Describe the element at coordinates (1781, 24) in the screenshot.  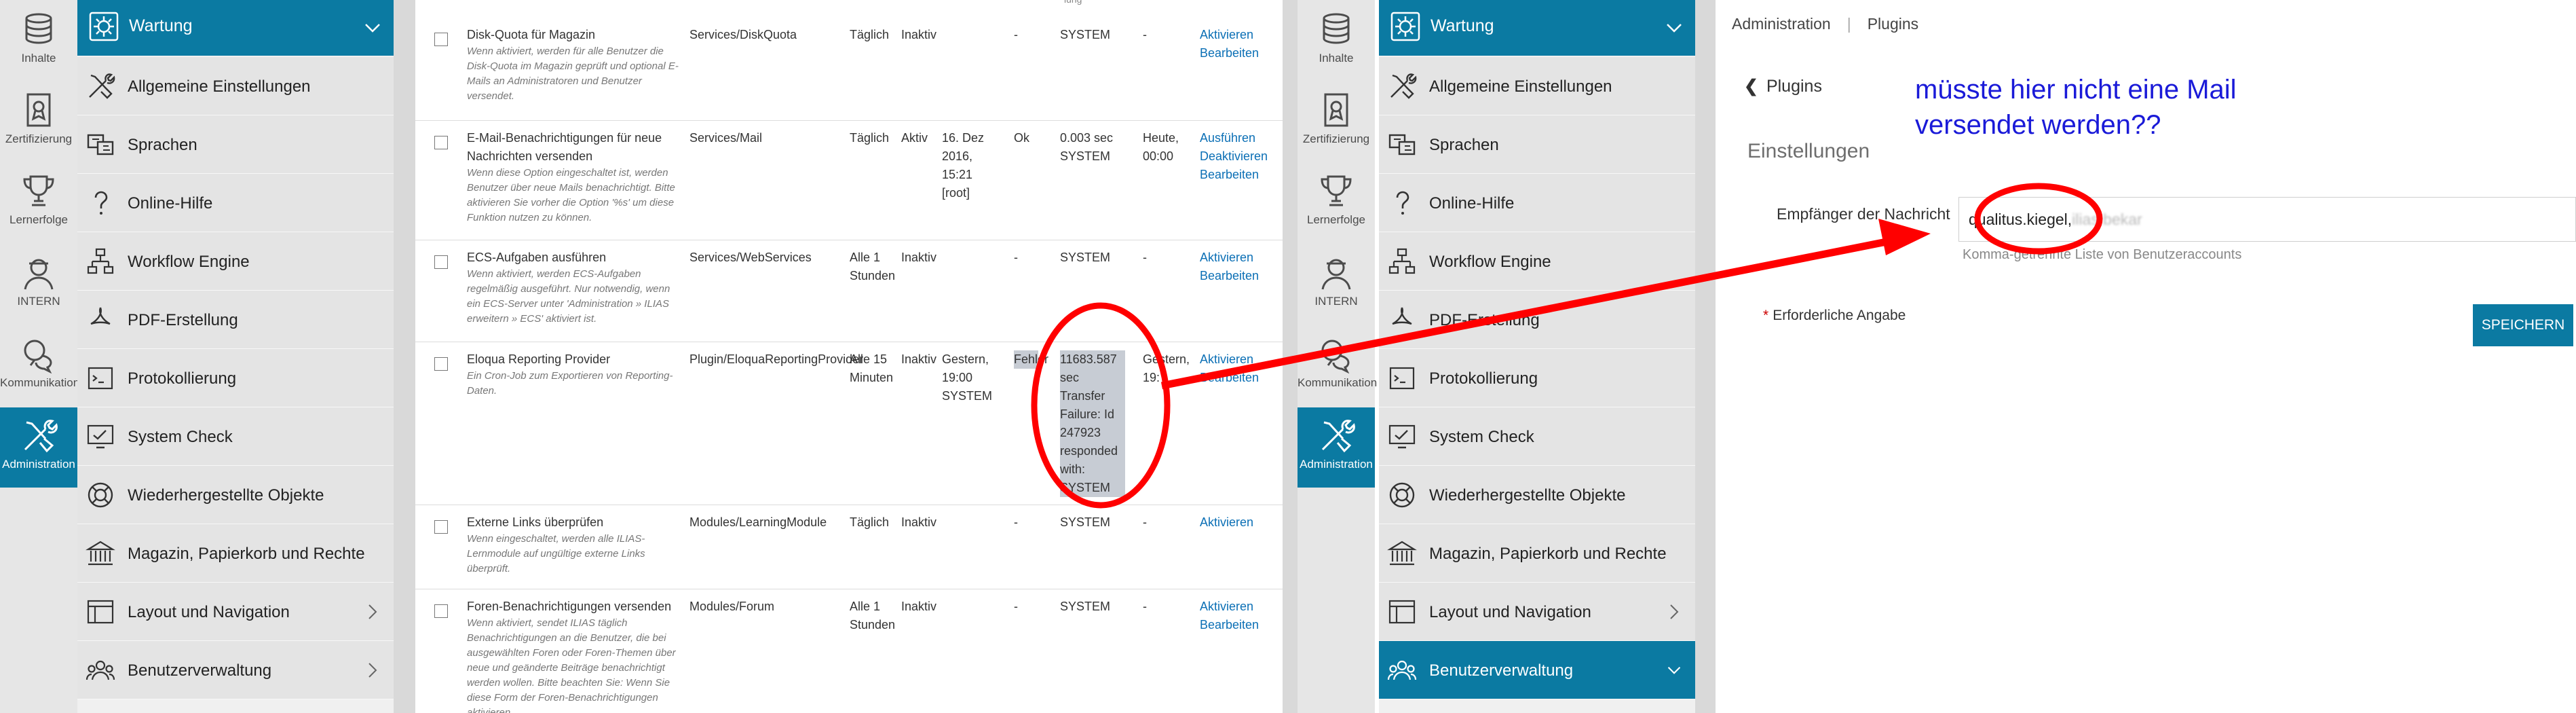
I see `breadcrumb-item-administration: Administration` at that location.